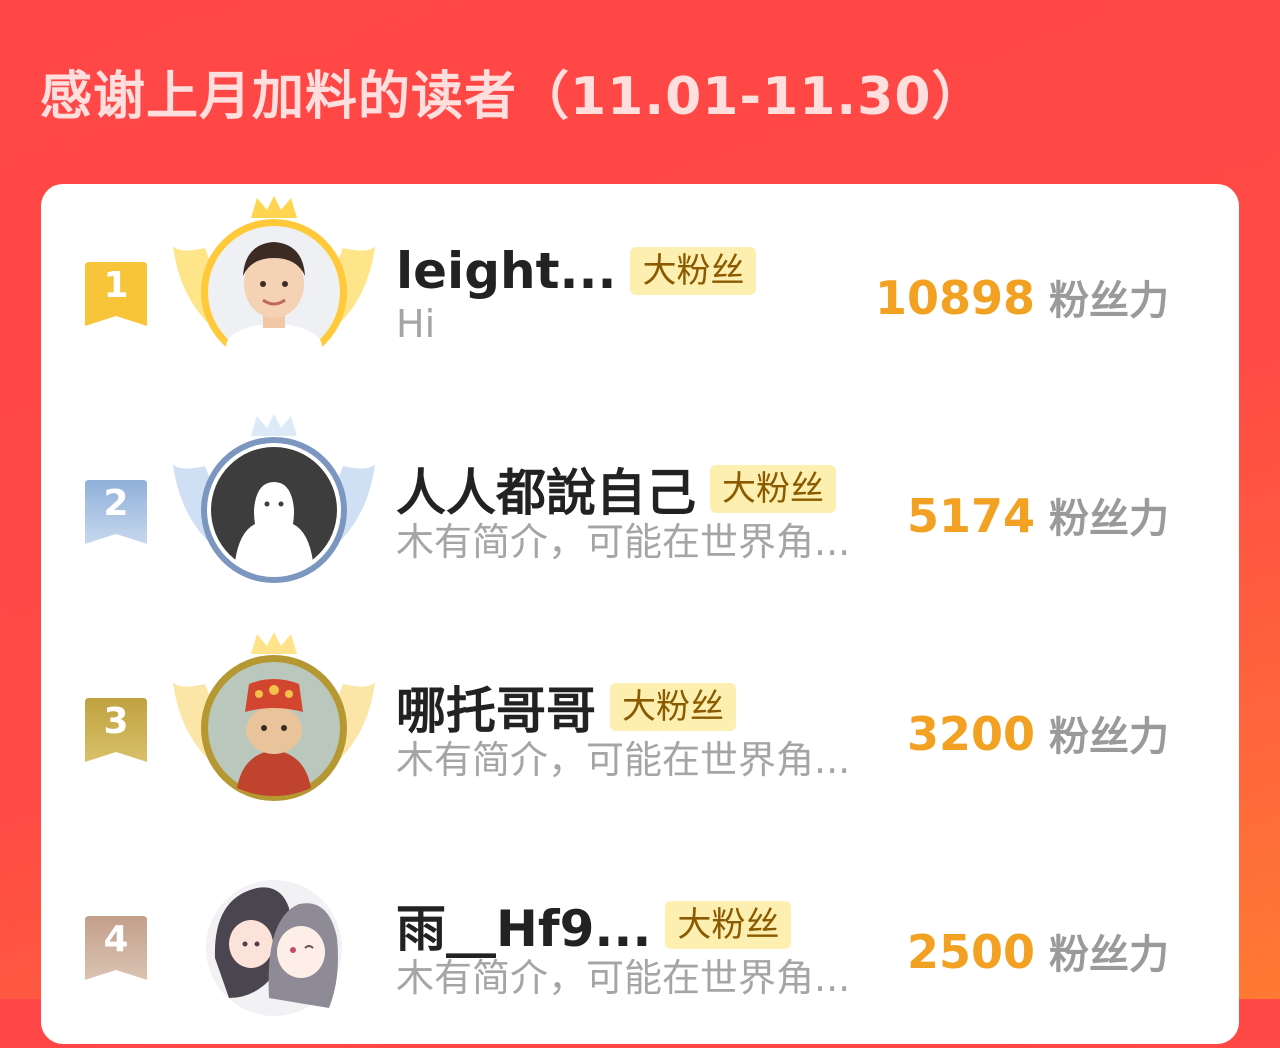 The image size is (1280, 1048). Describe the element at coordinates (954, 298) in the screenshot. I see `score-value: 10898` at that location.